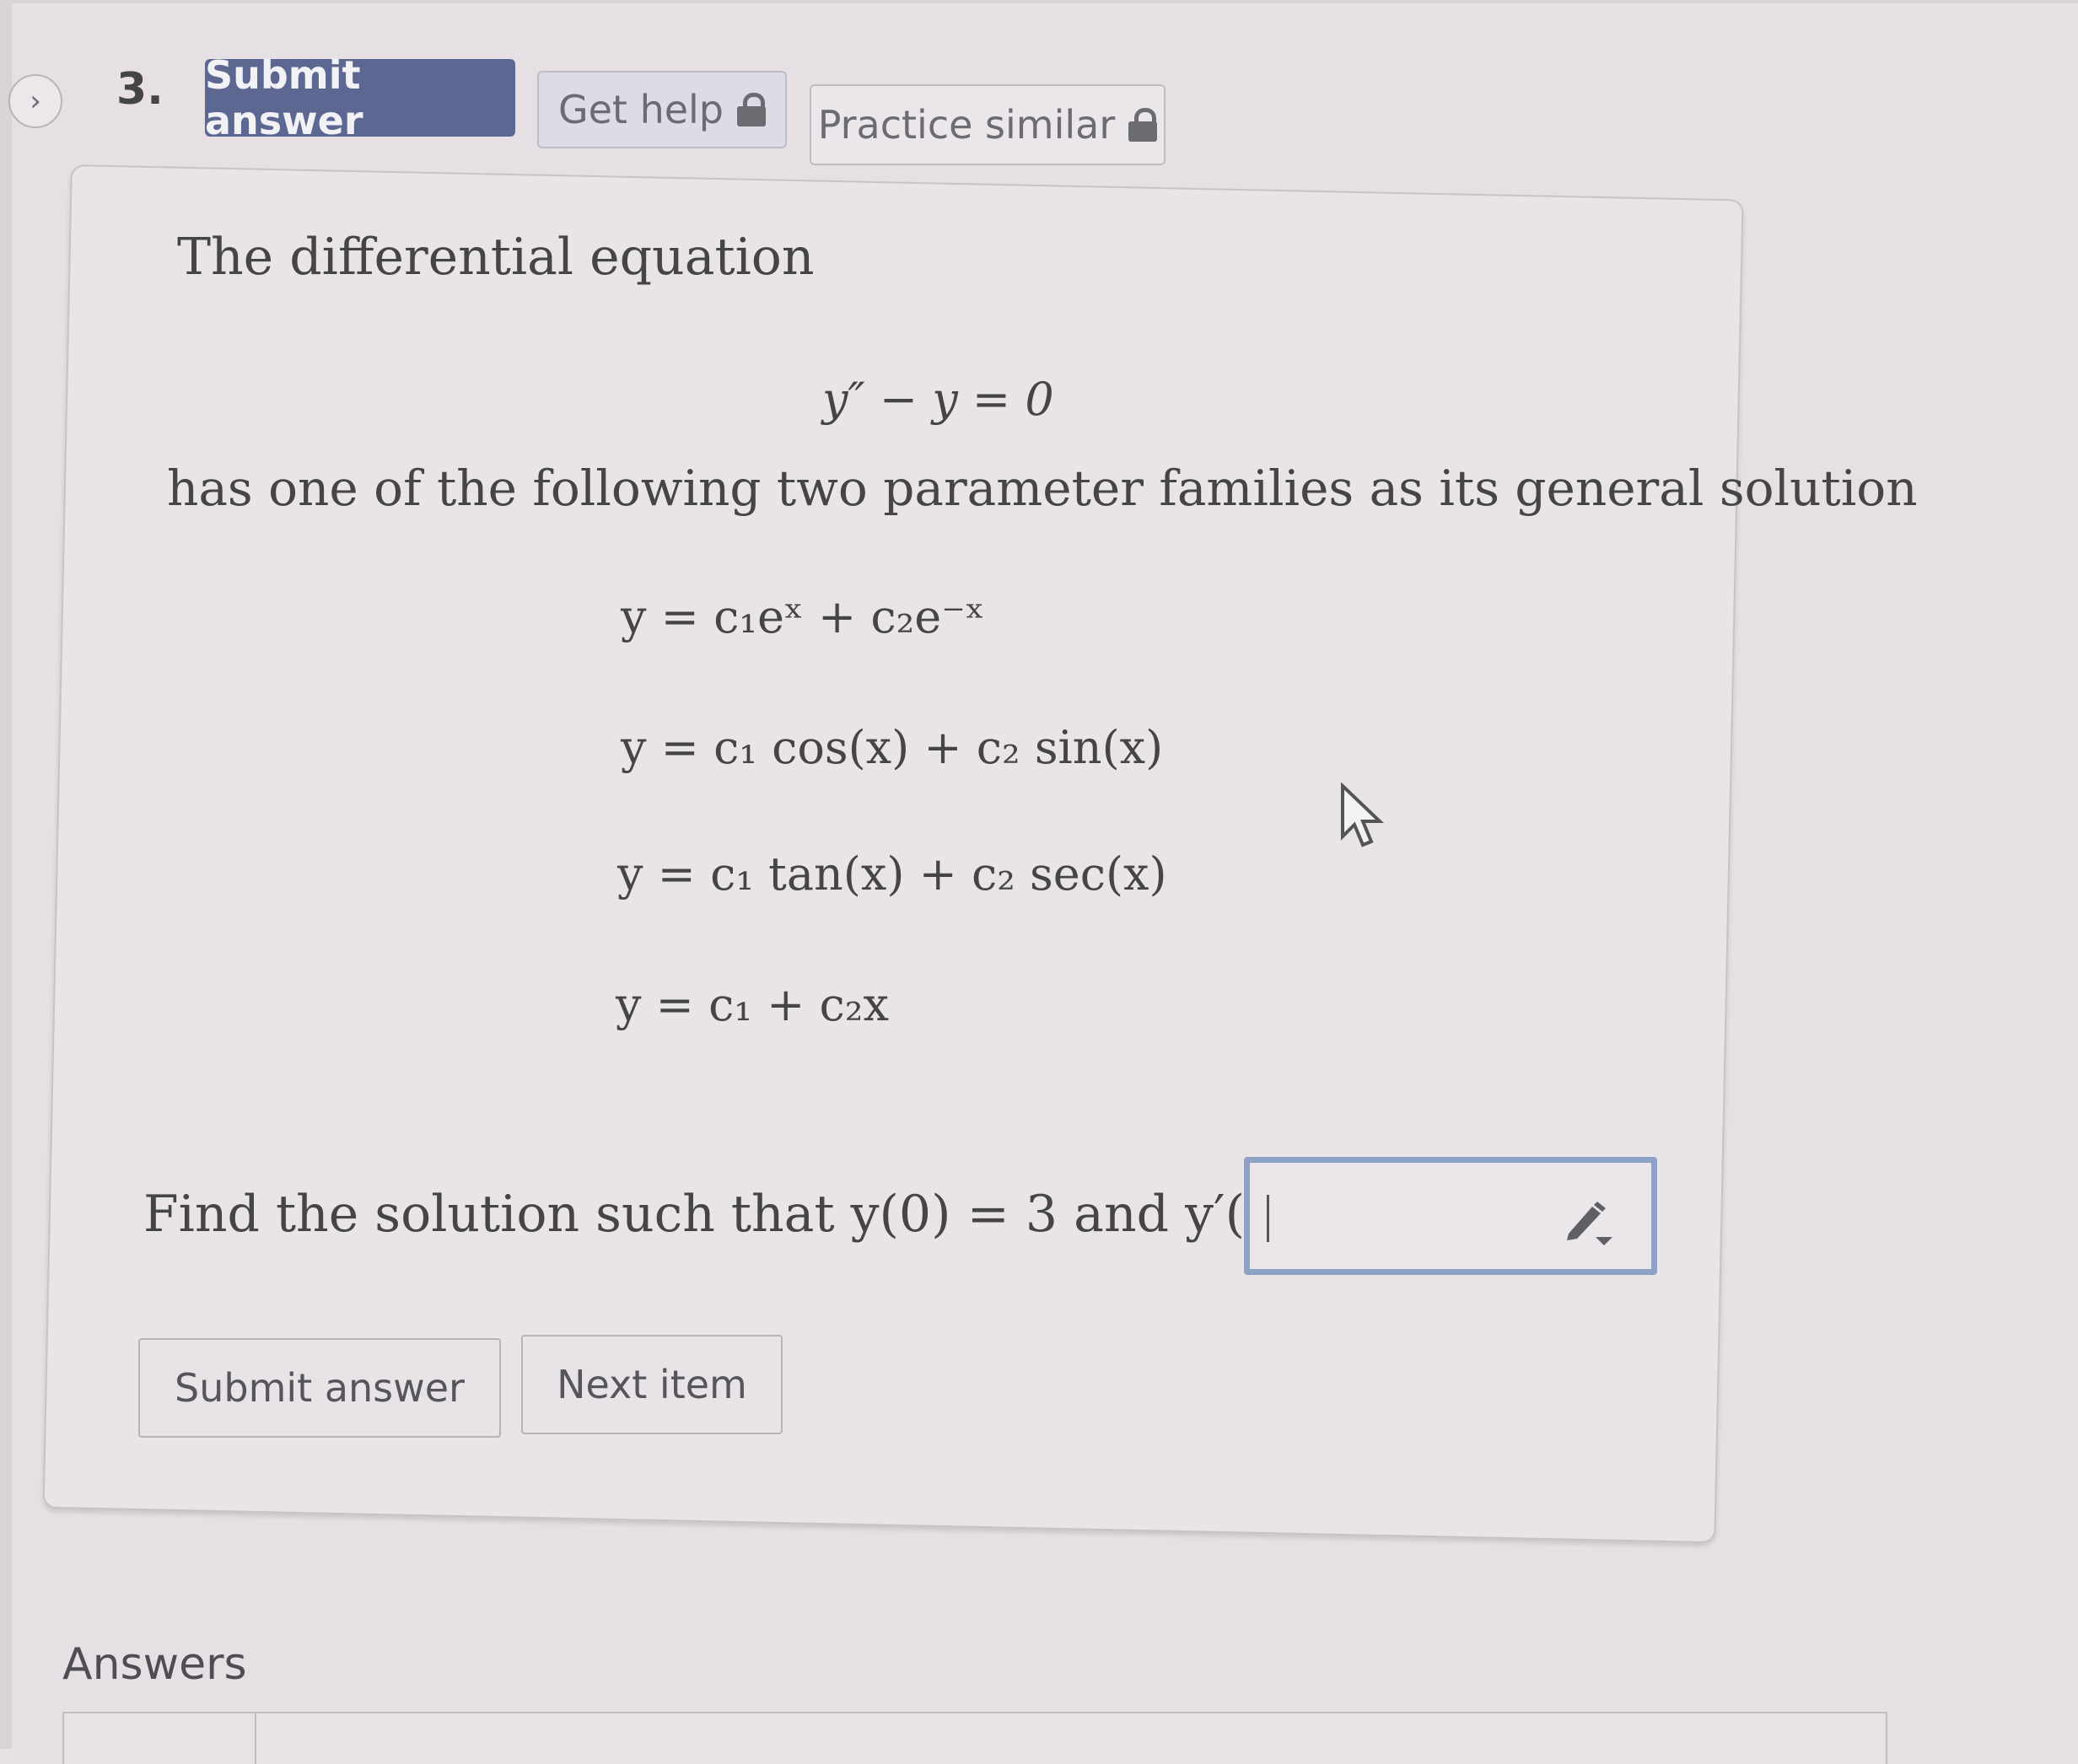 The image size is (2078, 1764). I want to click on text-caret, so click(1268, 1218).